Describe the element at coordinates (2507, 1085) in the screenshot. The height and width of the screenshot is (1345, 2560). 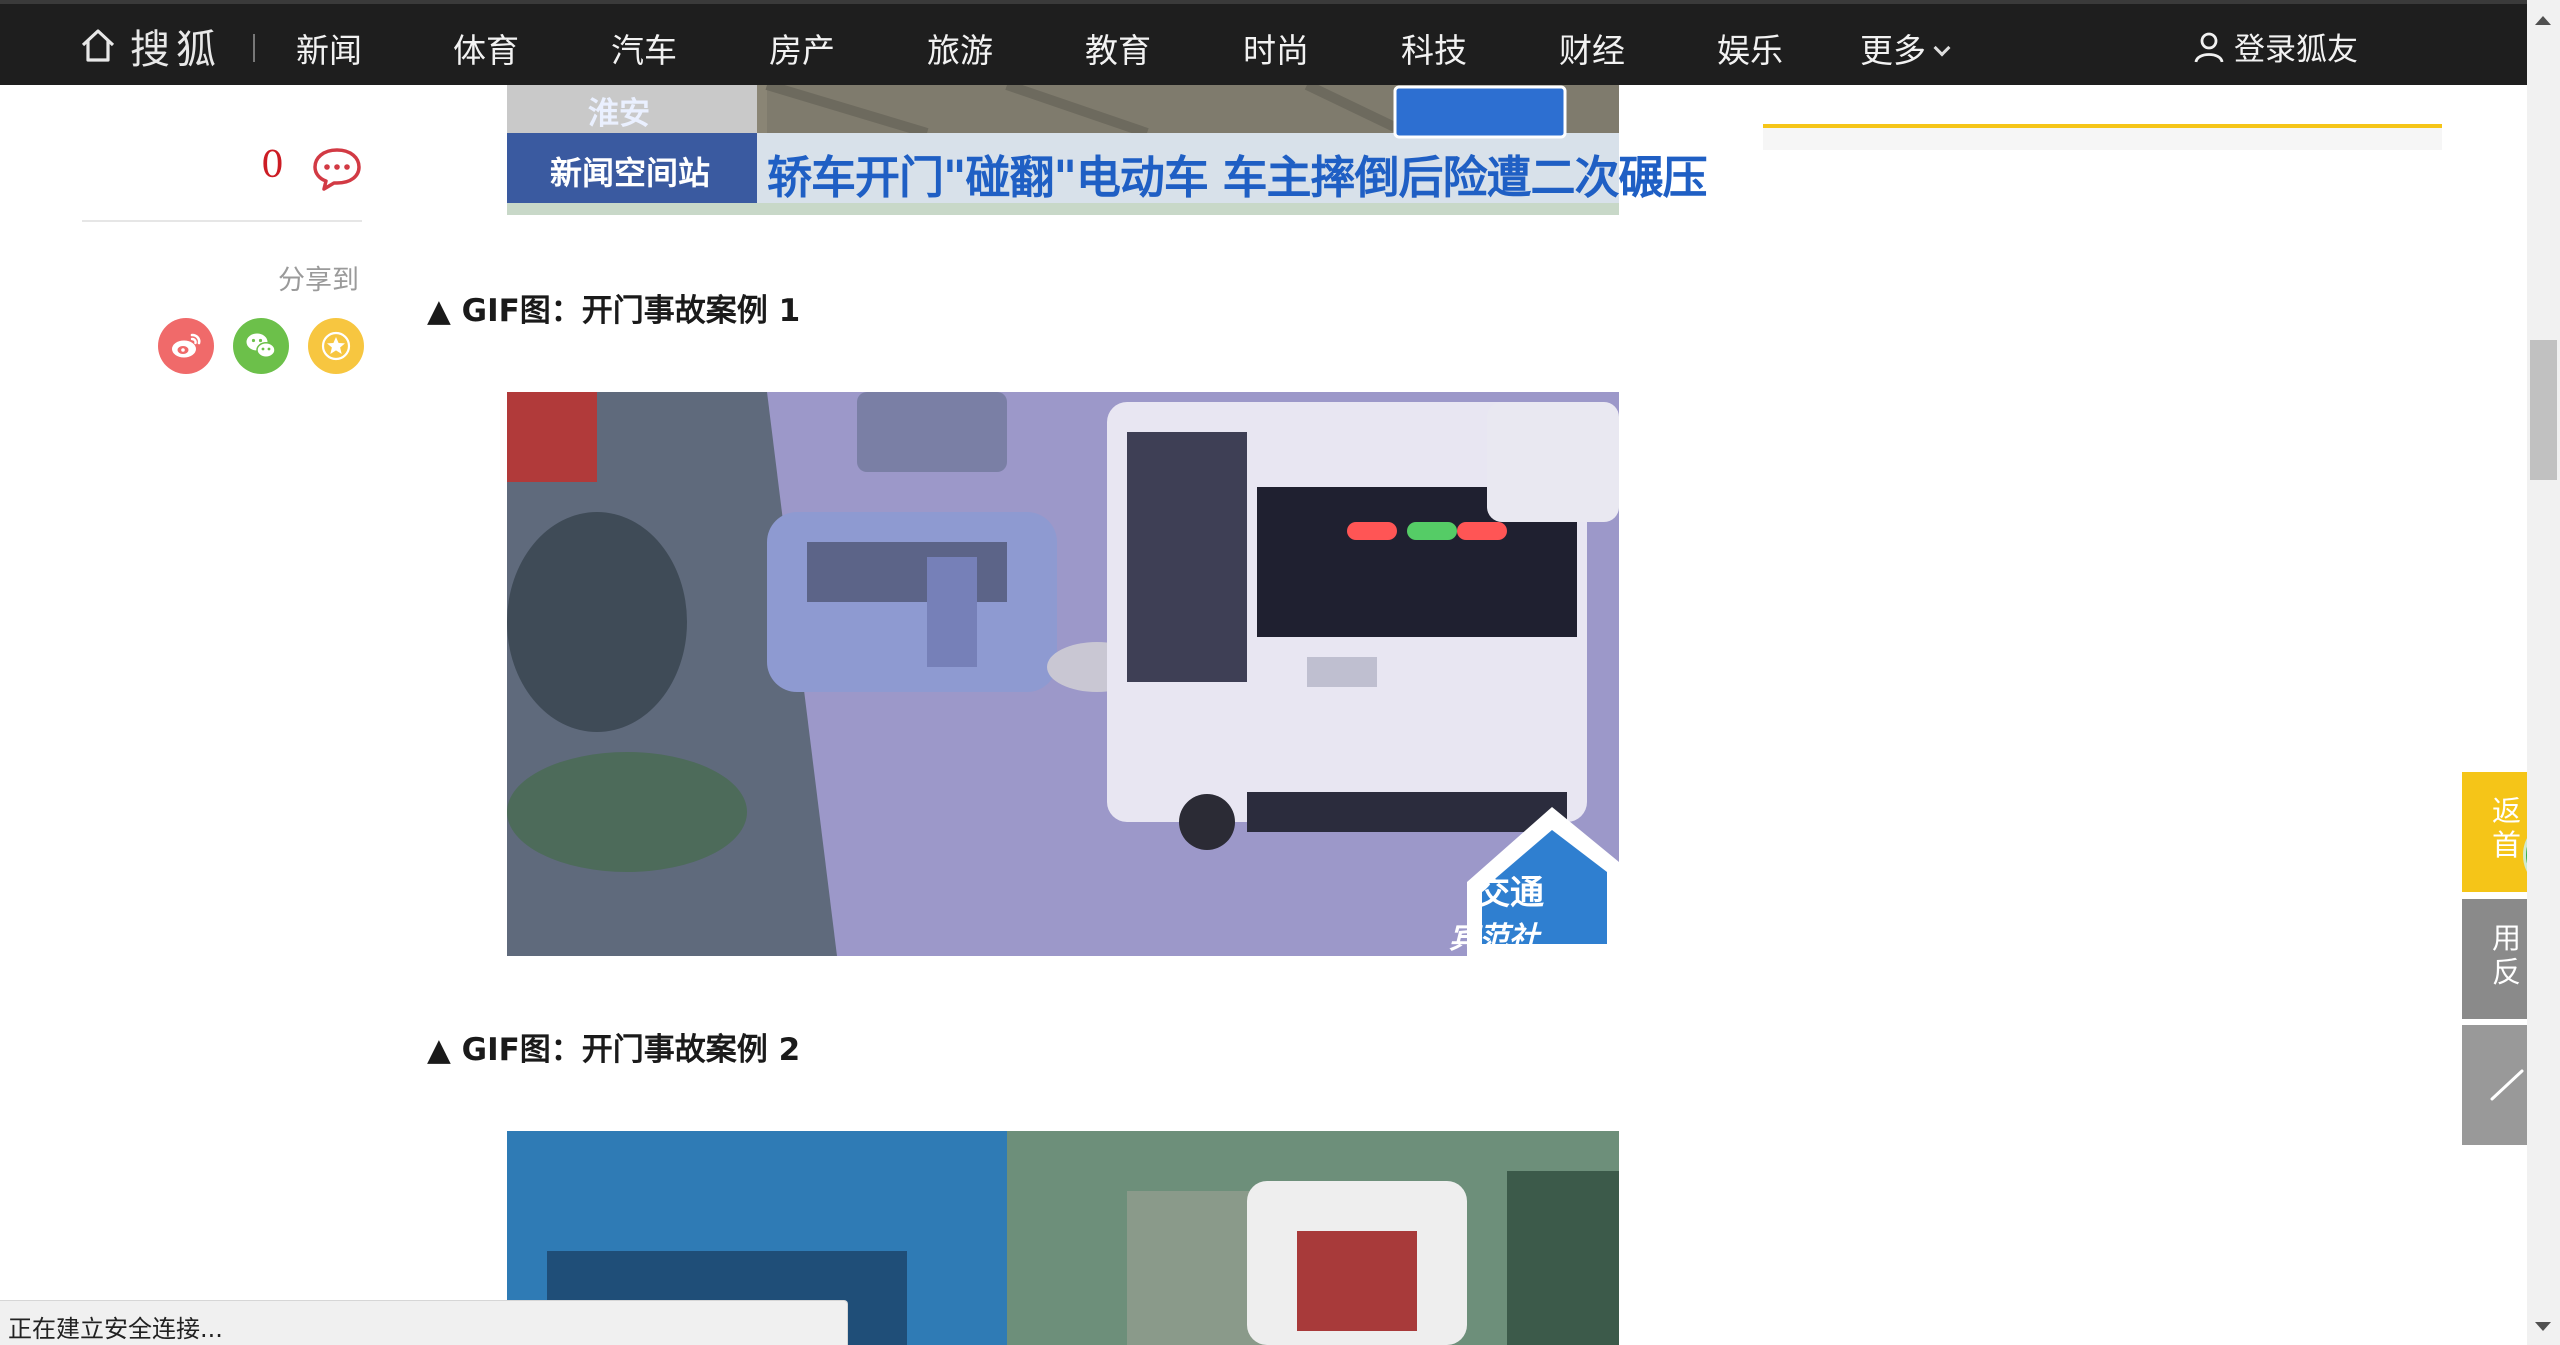
I see `arrow-up-icon` at that location.